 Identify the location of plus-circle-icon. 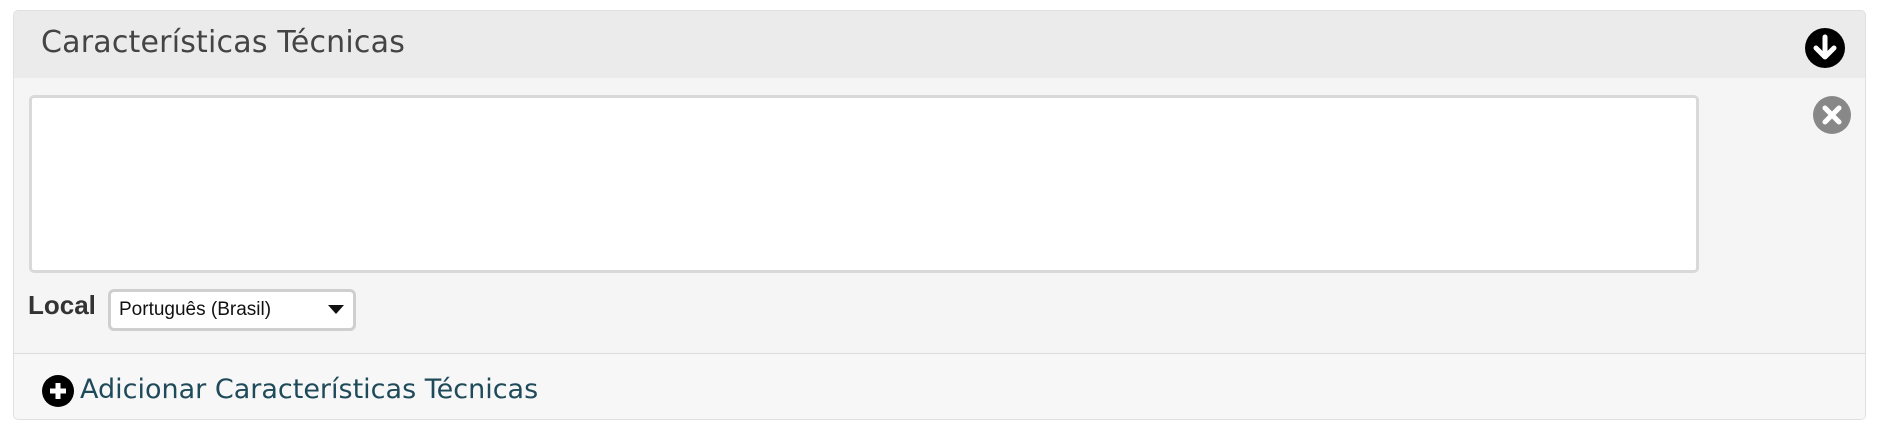
(58, 391).